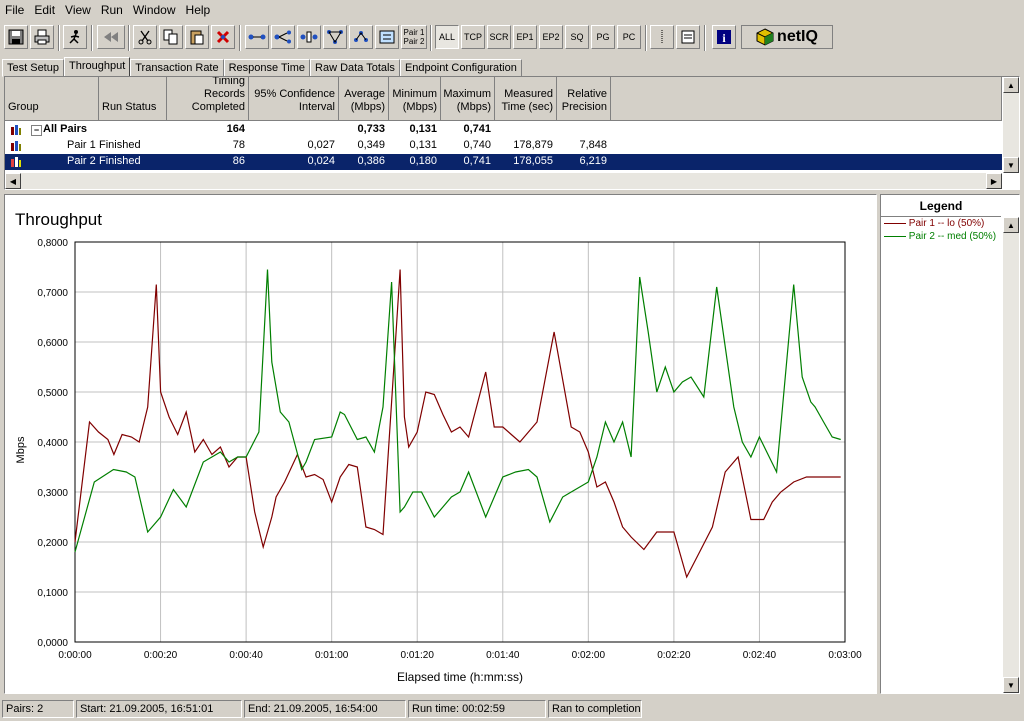 Image resolution: width=1024 pixels, height=721 pixels. I want to click on network-icon, so click(335, 37).